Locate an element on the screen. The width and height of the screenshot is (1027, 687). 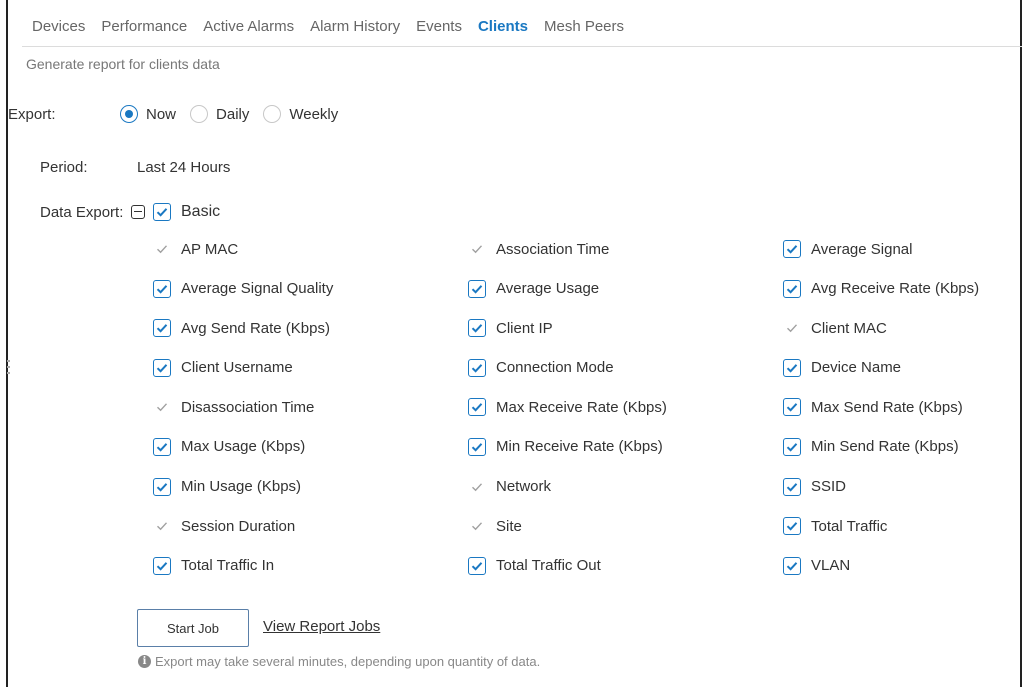
tab-devices: Devices is located at coordinates (58, 26).